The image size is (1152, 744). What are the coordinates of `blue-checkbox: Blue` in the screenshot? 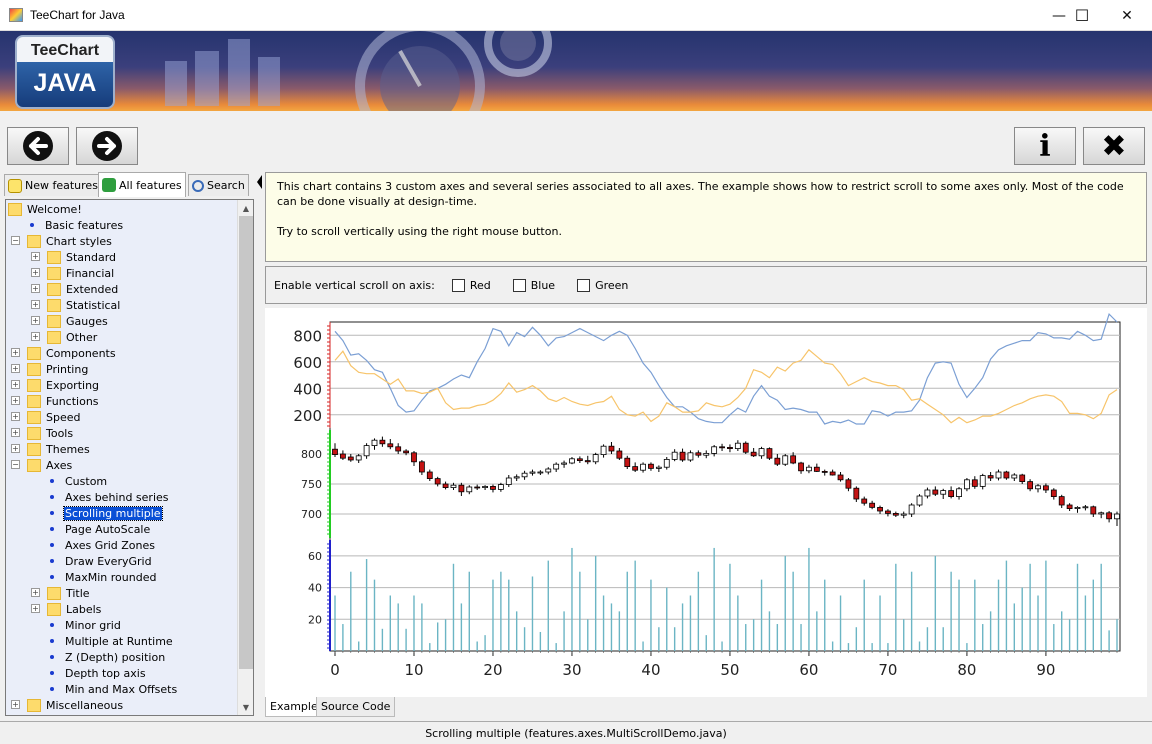 It's located at (533, 285).